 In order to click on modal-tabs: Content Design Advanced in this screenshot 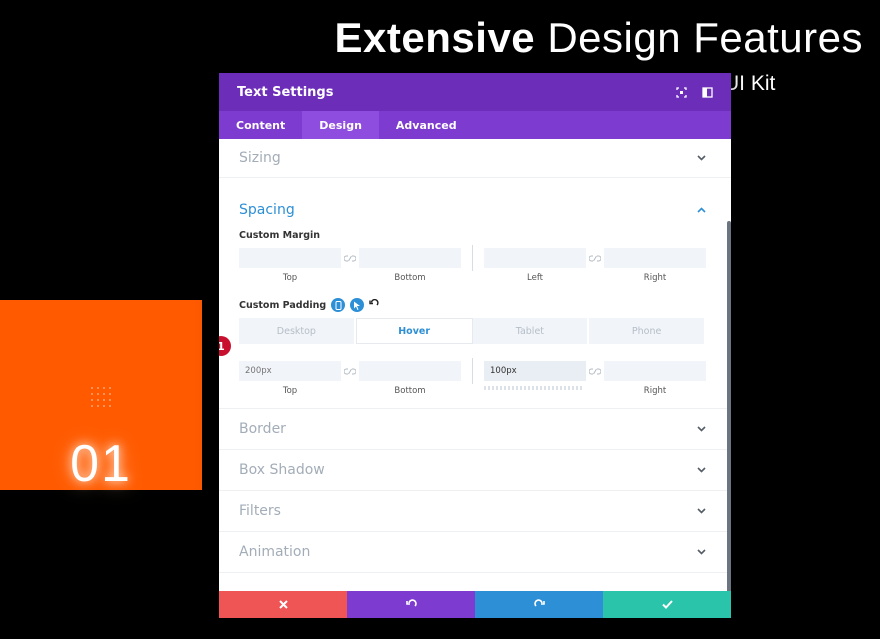, I will do `click(475, 125)`.